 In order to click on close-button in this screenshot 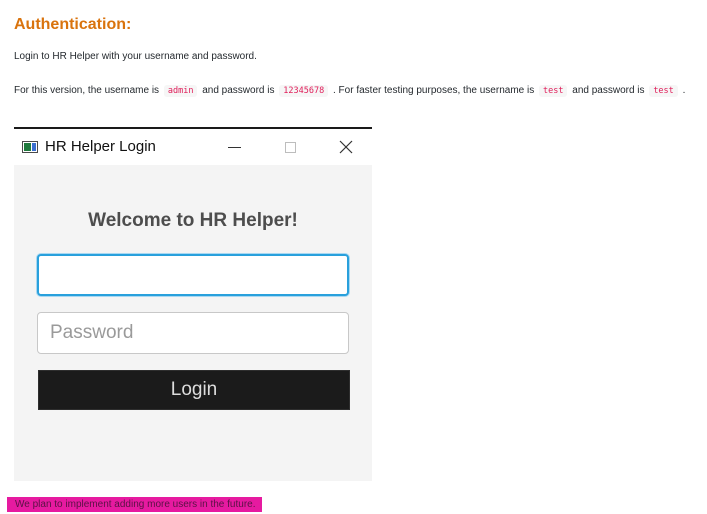, I will do `click(346, 147)`.